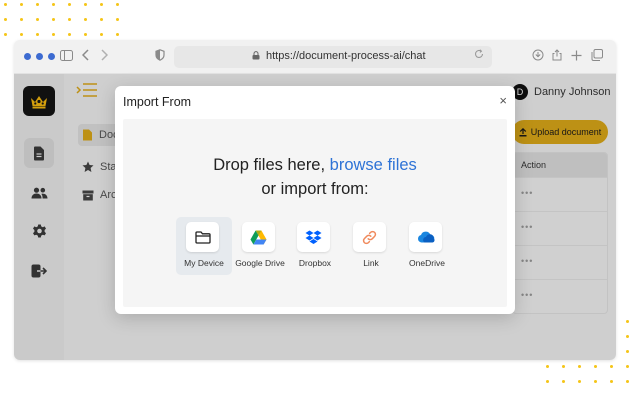  Describe the element at coordinates (157, 102) in the screenshot. I see `modal-title: Import From` at that location.